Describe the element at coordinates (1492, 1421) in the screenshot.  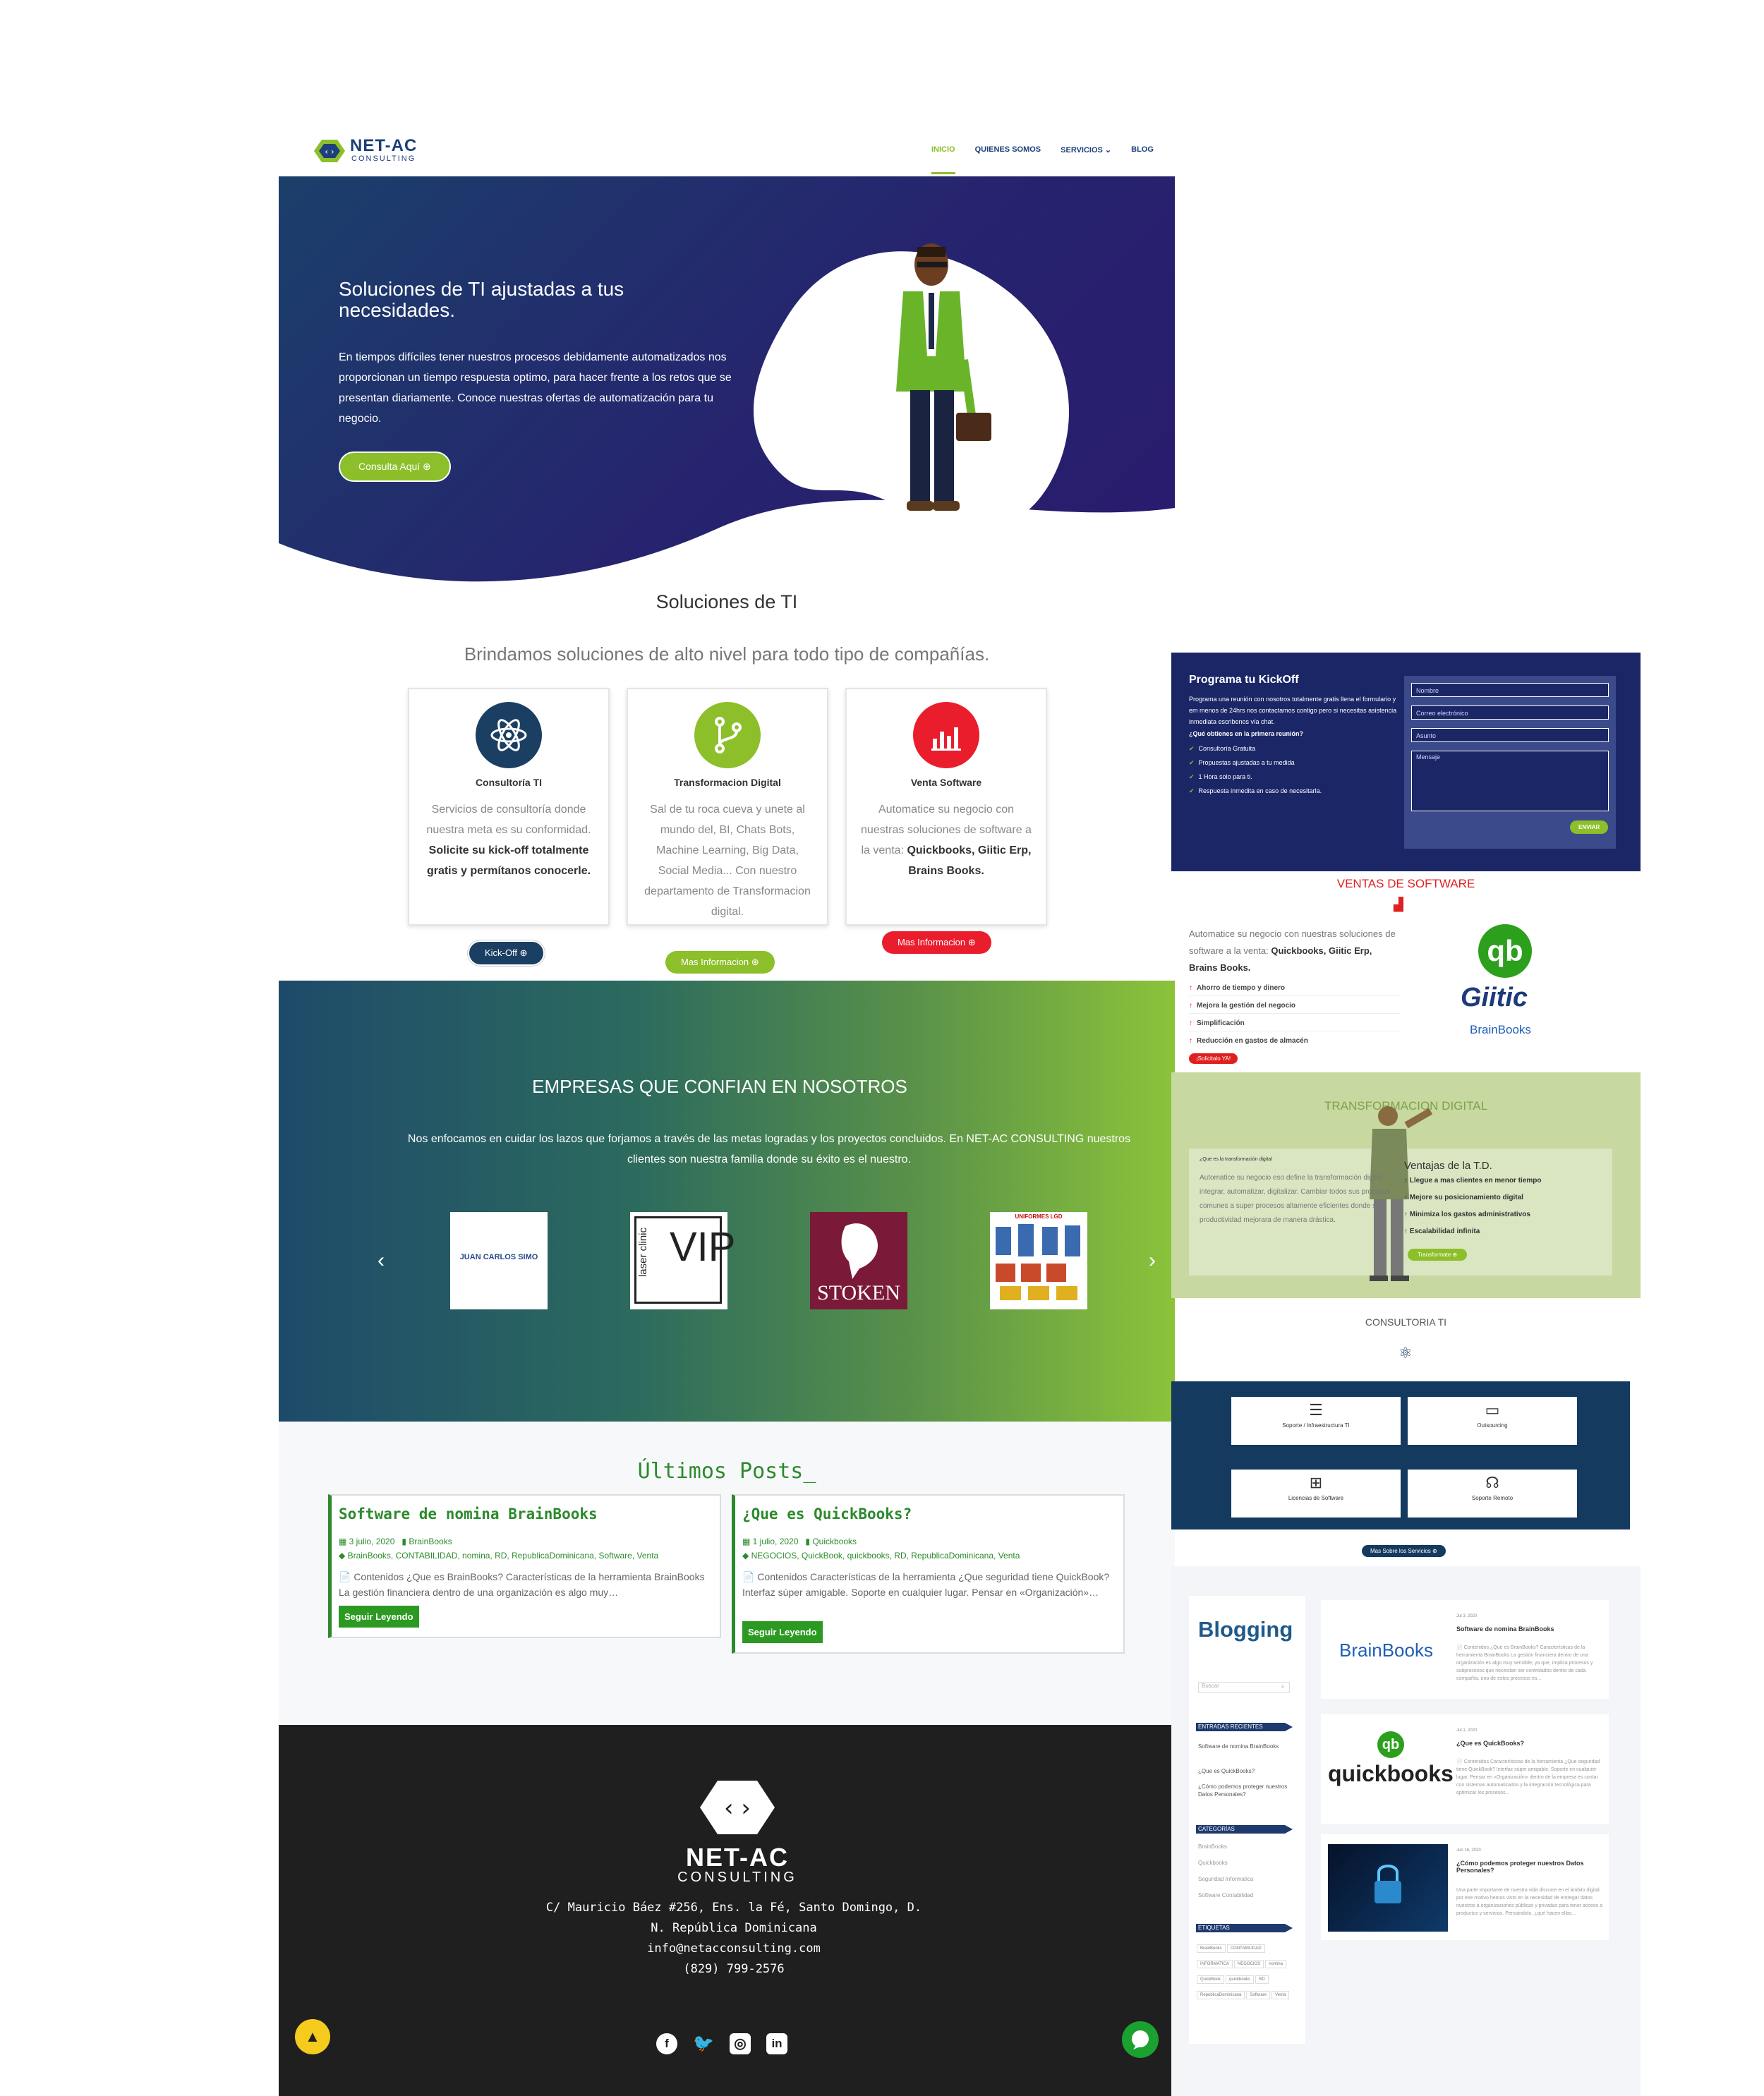
I see `service-card: ▭ Outsourcing` at that location.